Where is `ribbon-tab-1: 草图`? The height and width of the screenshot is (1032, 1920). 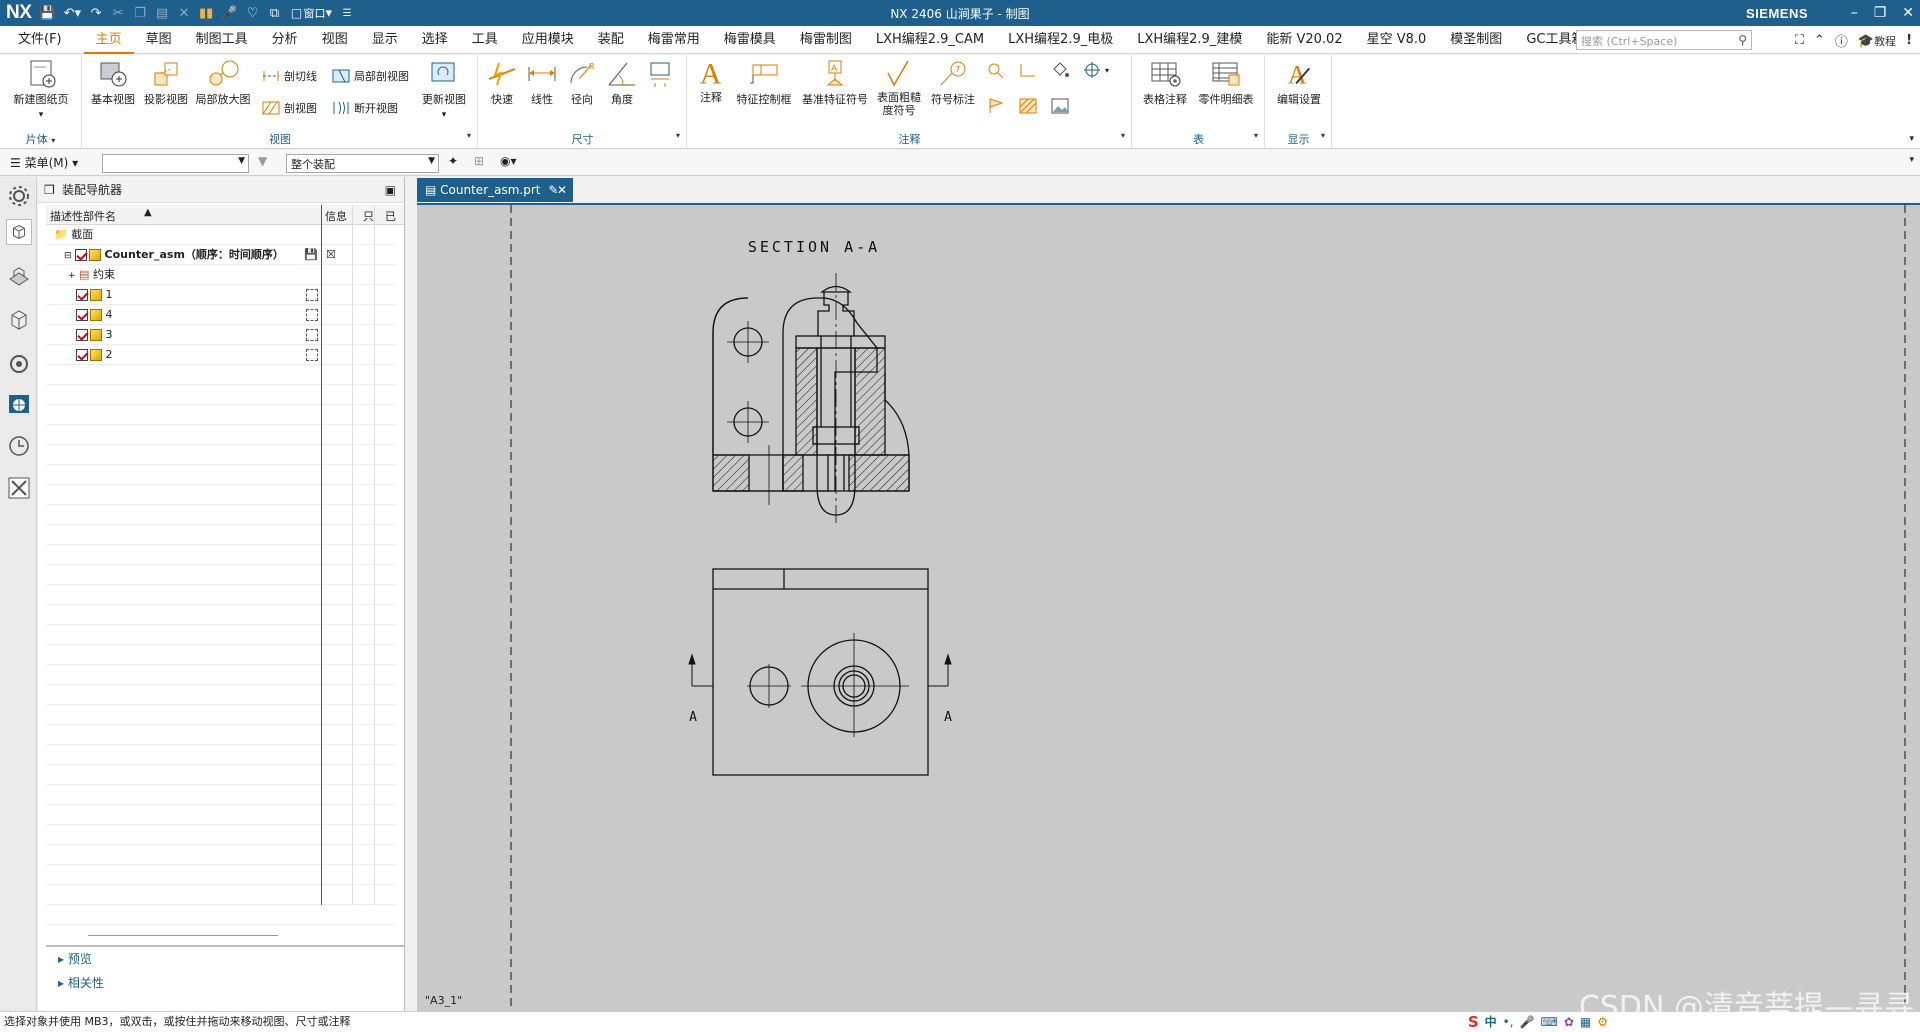
ribbon-tab-1: 草图 is located at coordinates (159, 40).